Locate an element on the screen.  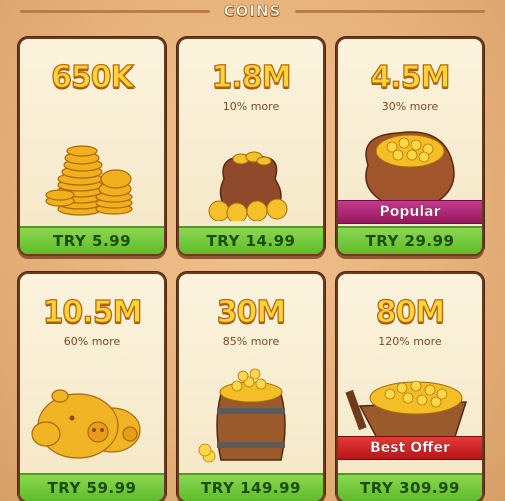
offer-card-30m: 30M 85% more TRY 149.99 is located at coordinates (251, 386).